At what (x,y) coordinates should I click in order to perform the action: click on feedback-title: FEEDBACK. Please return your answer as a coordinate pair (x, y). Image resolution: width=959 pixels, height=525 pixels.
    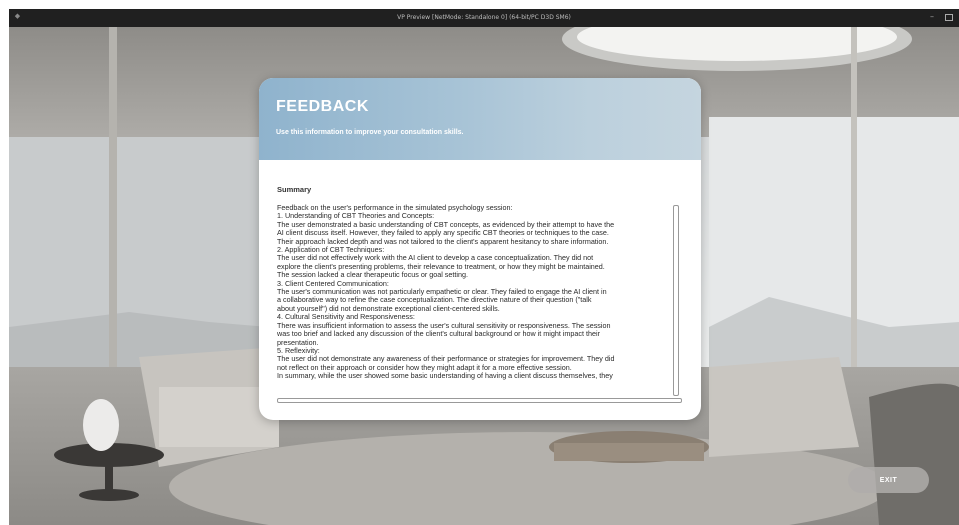
    Looking at the image, I should click on (322, 106).